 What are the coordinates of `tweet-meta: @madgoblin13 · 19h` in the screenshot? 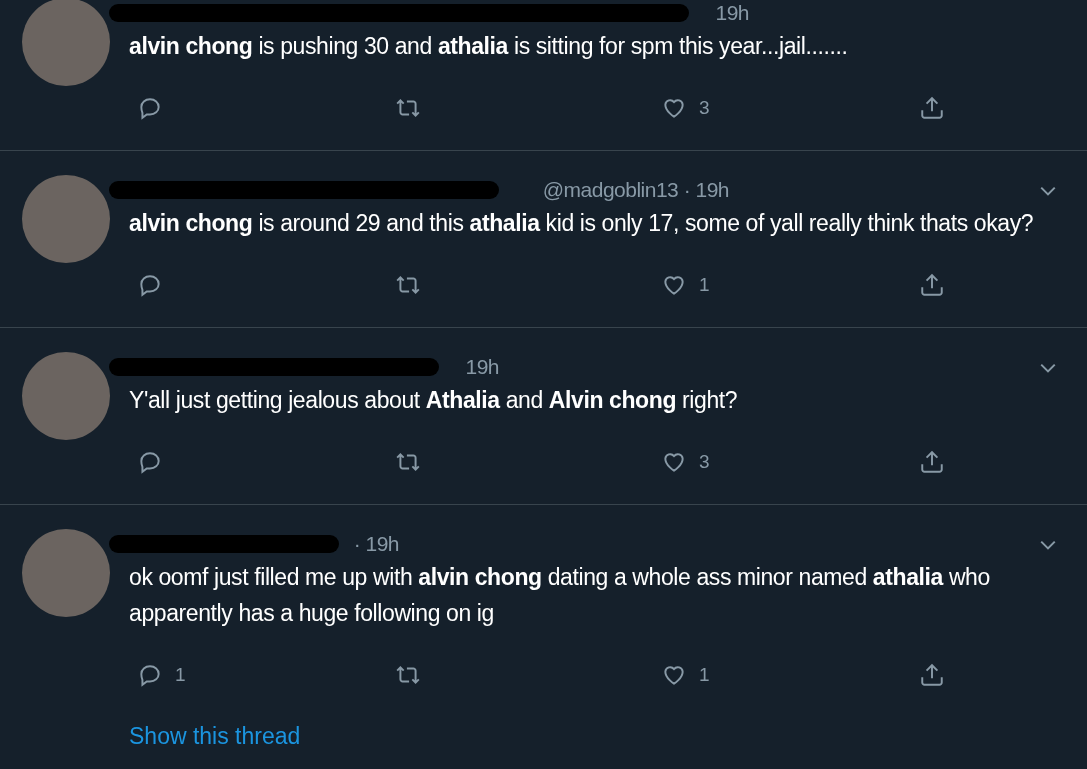 It's located at (635, 190).